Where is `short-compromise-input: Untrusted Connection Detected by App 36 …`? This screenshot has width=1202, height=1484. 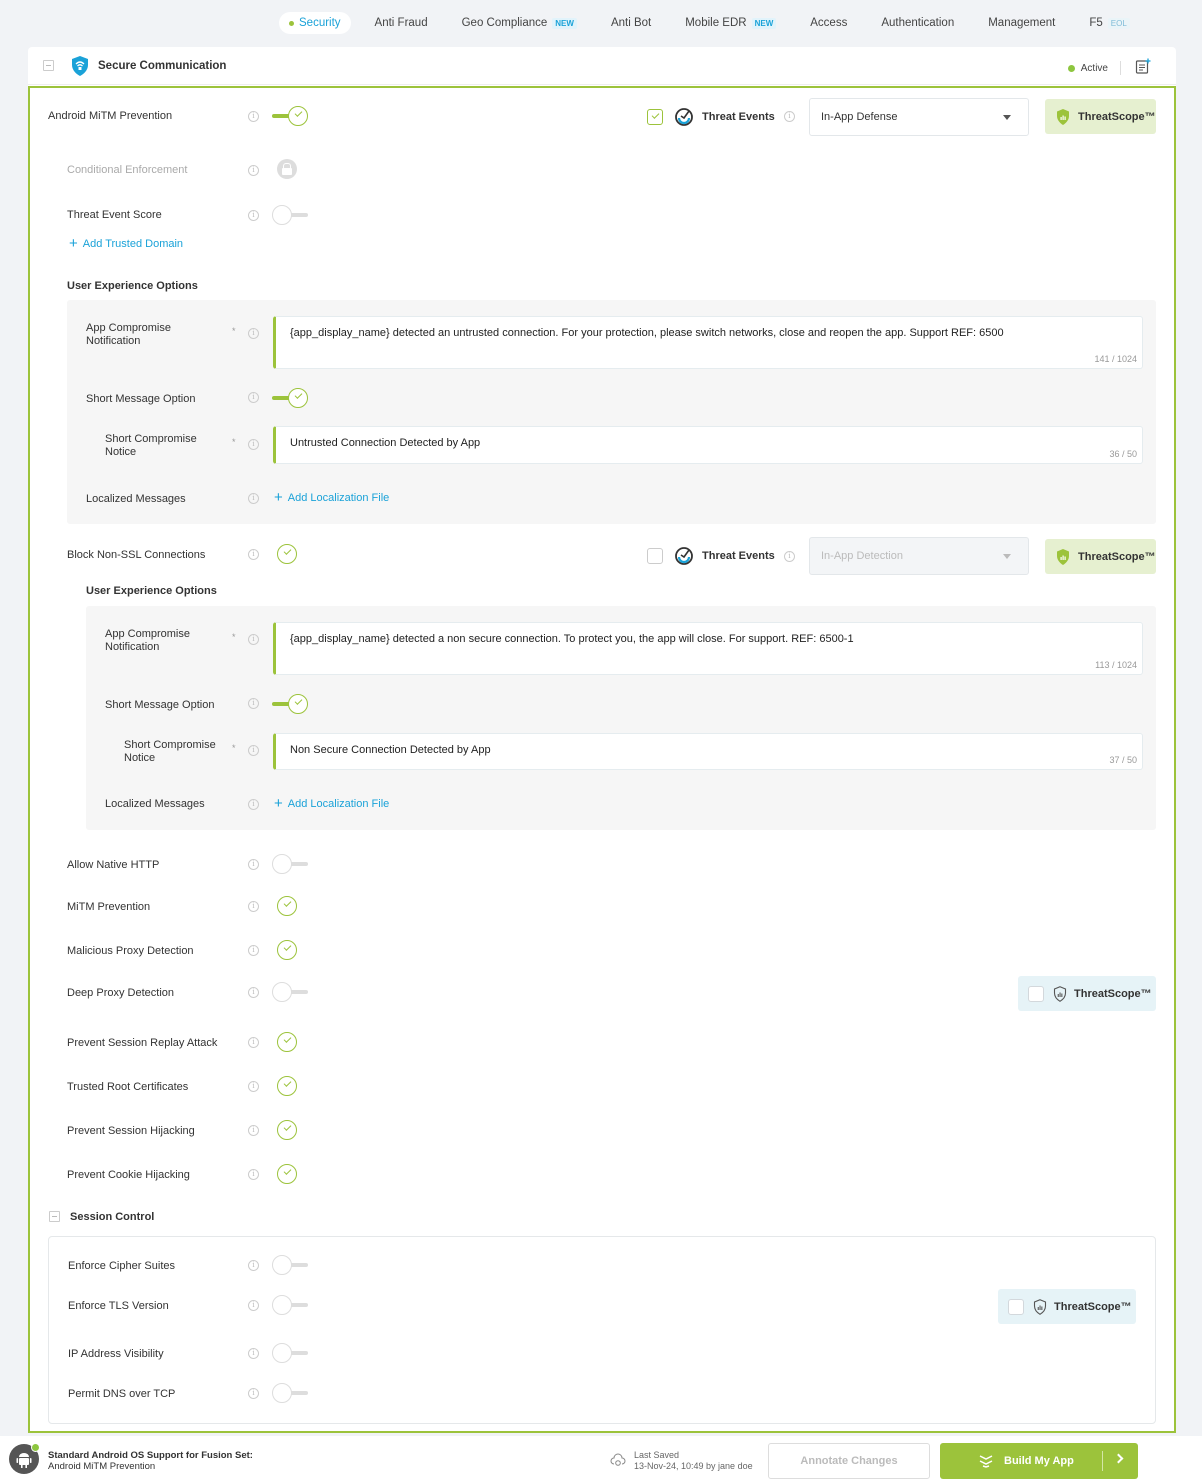
short-compromise-input: Untrusted Connection Detected by App 36 … is located at coordinates (708, 445).